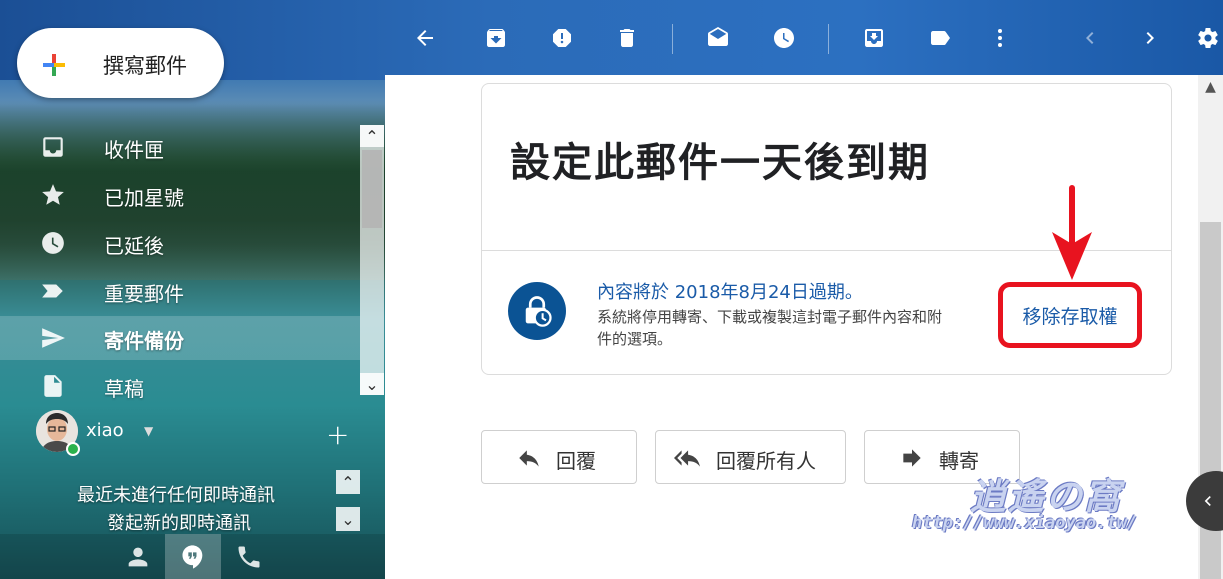 The width and height of the screenshot is (1223, 579). I want to click on hangouts-user-name: xiao, so click(105, 430).